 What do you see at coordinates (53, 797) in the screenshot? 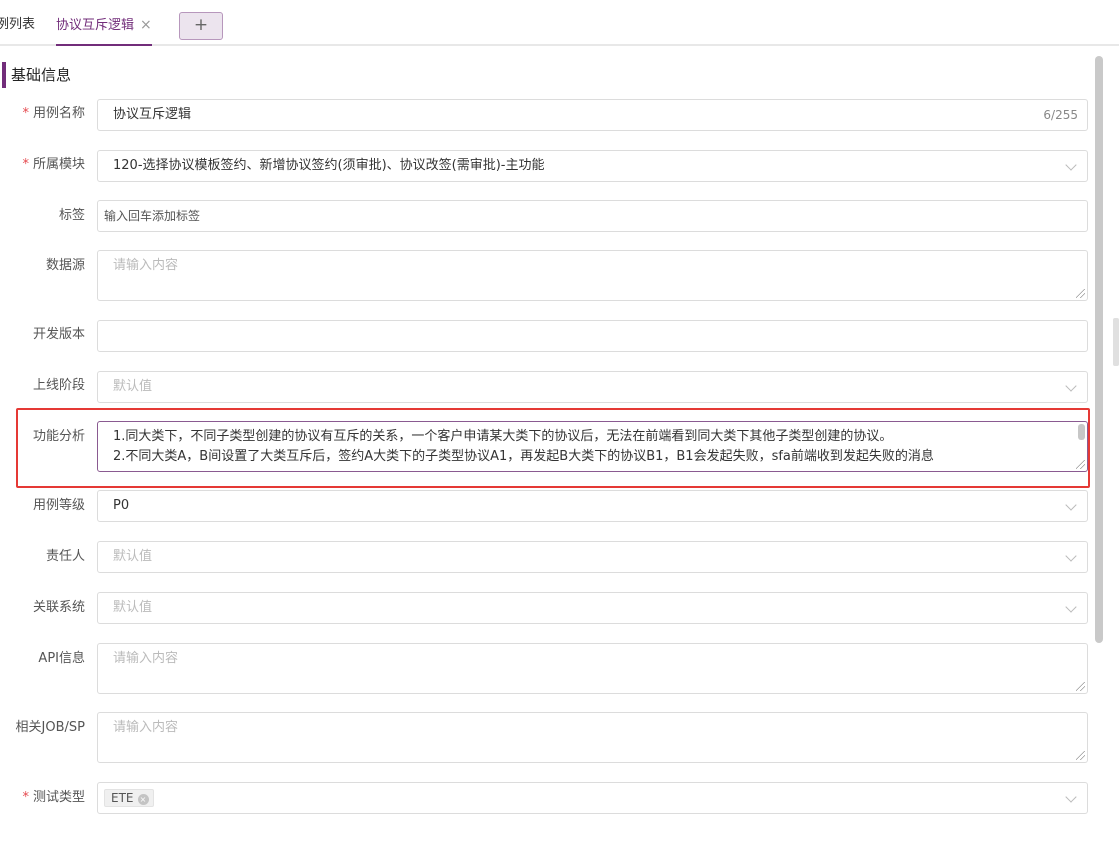
I see `test-type-label: * 测试类型` at bounding box center [53, 797].